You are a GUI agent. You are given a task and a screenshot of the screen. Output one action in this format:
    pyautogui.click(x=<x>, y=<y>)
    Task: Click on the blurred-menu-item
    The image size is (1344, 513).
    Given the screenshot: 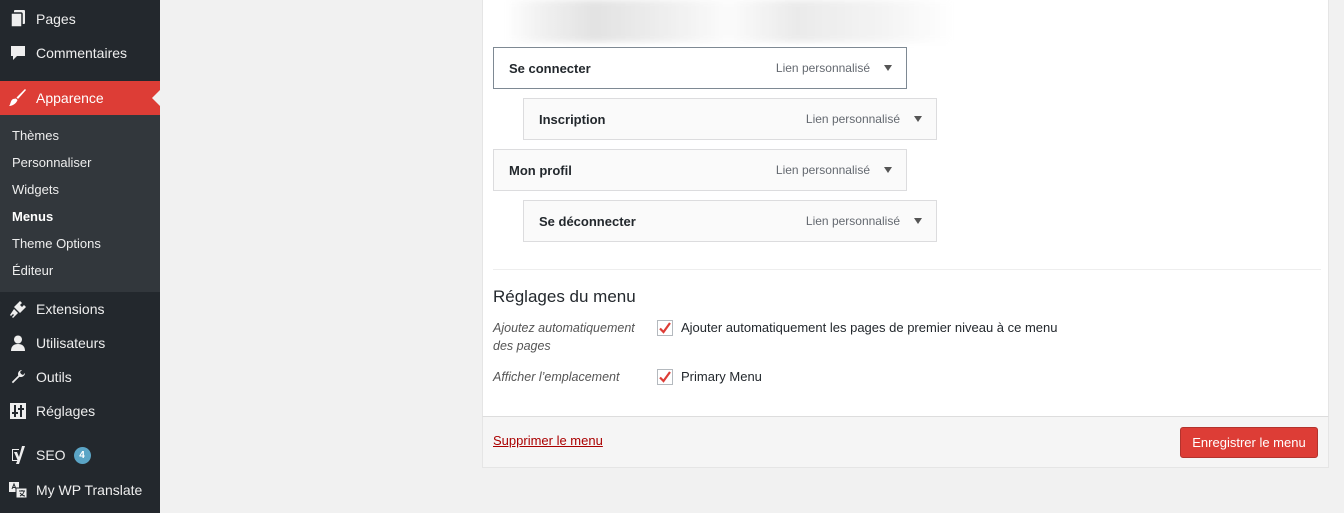 What is the action you would take?
    pyautogui.click(x=729, y=21)
    